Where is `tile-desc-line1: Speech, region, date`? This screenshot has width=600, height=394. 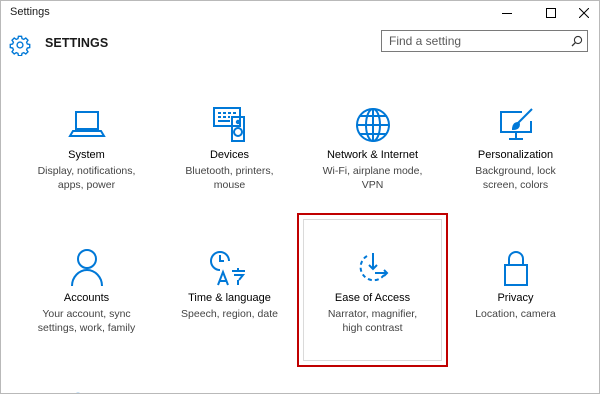
tile-desc-line1: Speech, region, date is located at coordinates (229, 314).